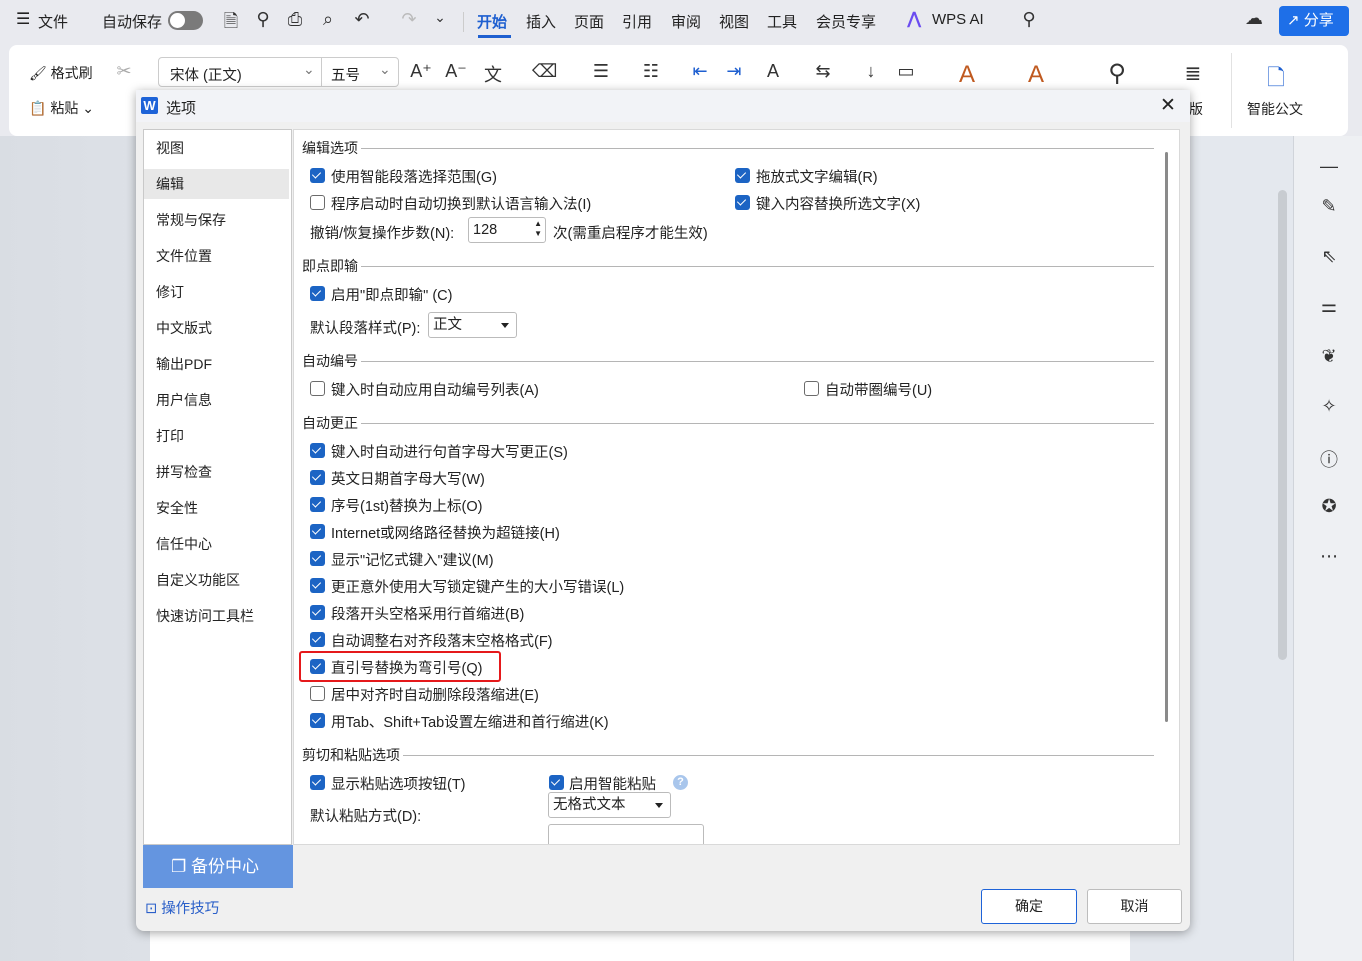 The image size is (1362, 961). What do you see at coordinates (216, 148) in the screenshot?
I see `nav-item-view: 视图` at bounding box center [216, 148].